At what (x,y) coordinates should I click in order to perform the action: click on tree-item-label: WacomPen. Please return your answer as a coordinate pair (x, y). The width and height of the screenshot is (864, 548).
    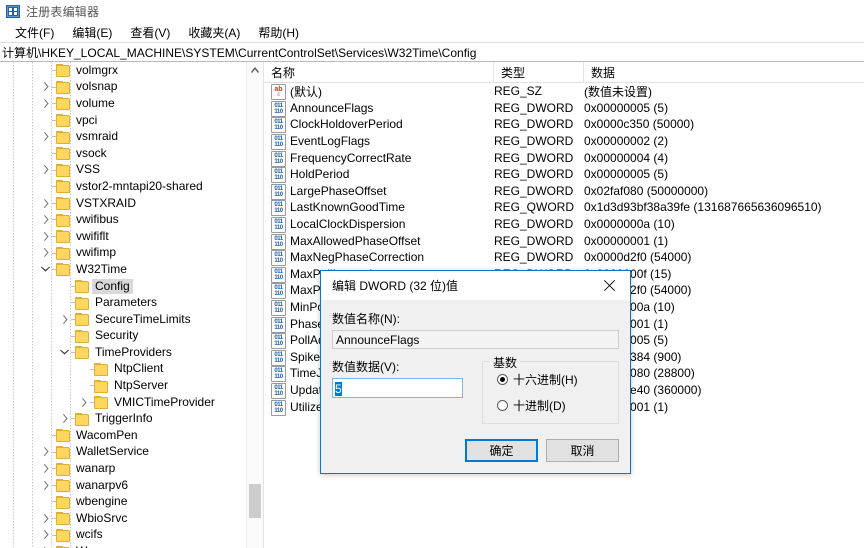
    Looking at the image, I should click on (107, 434).